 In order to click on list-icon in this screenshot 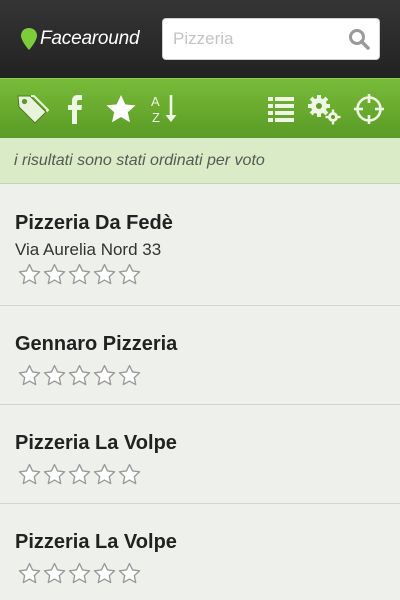, I will do `click(281, 109)`.